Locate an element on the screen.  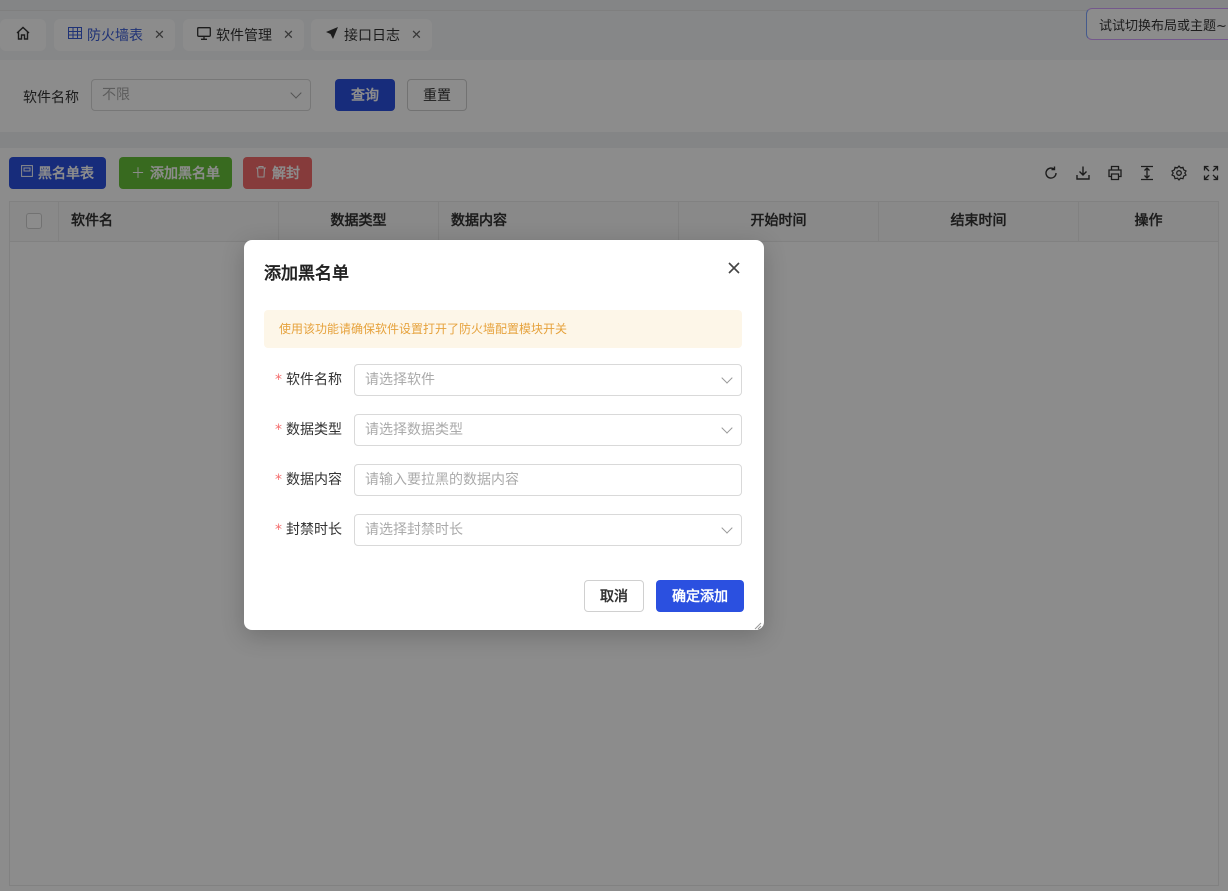
data-content-input: 请输入要拉黑的数据内容 is located at coordinates (548, 480).